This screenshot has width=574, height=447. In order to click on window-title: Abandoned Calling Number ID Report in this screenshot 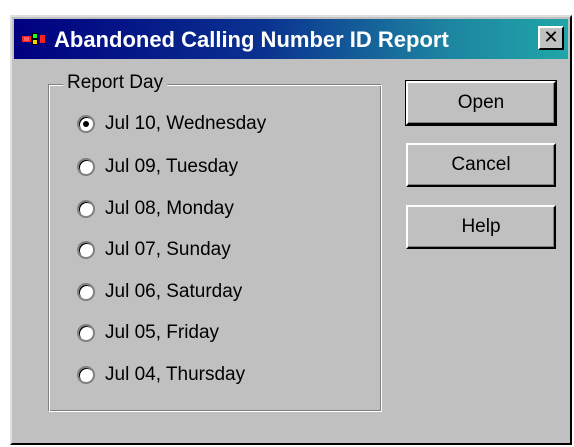, I will do `click(251, 39)`.